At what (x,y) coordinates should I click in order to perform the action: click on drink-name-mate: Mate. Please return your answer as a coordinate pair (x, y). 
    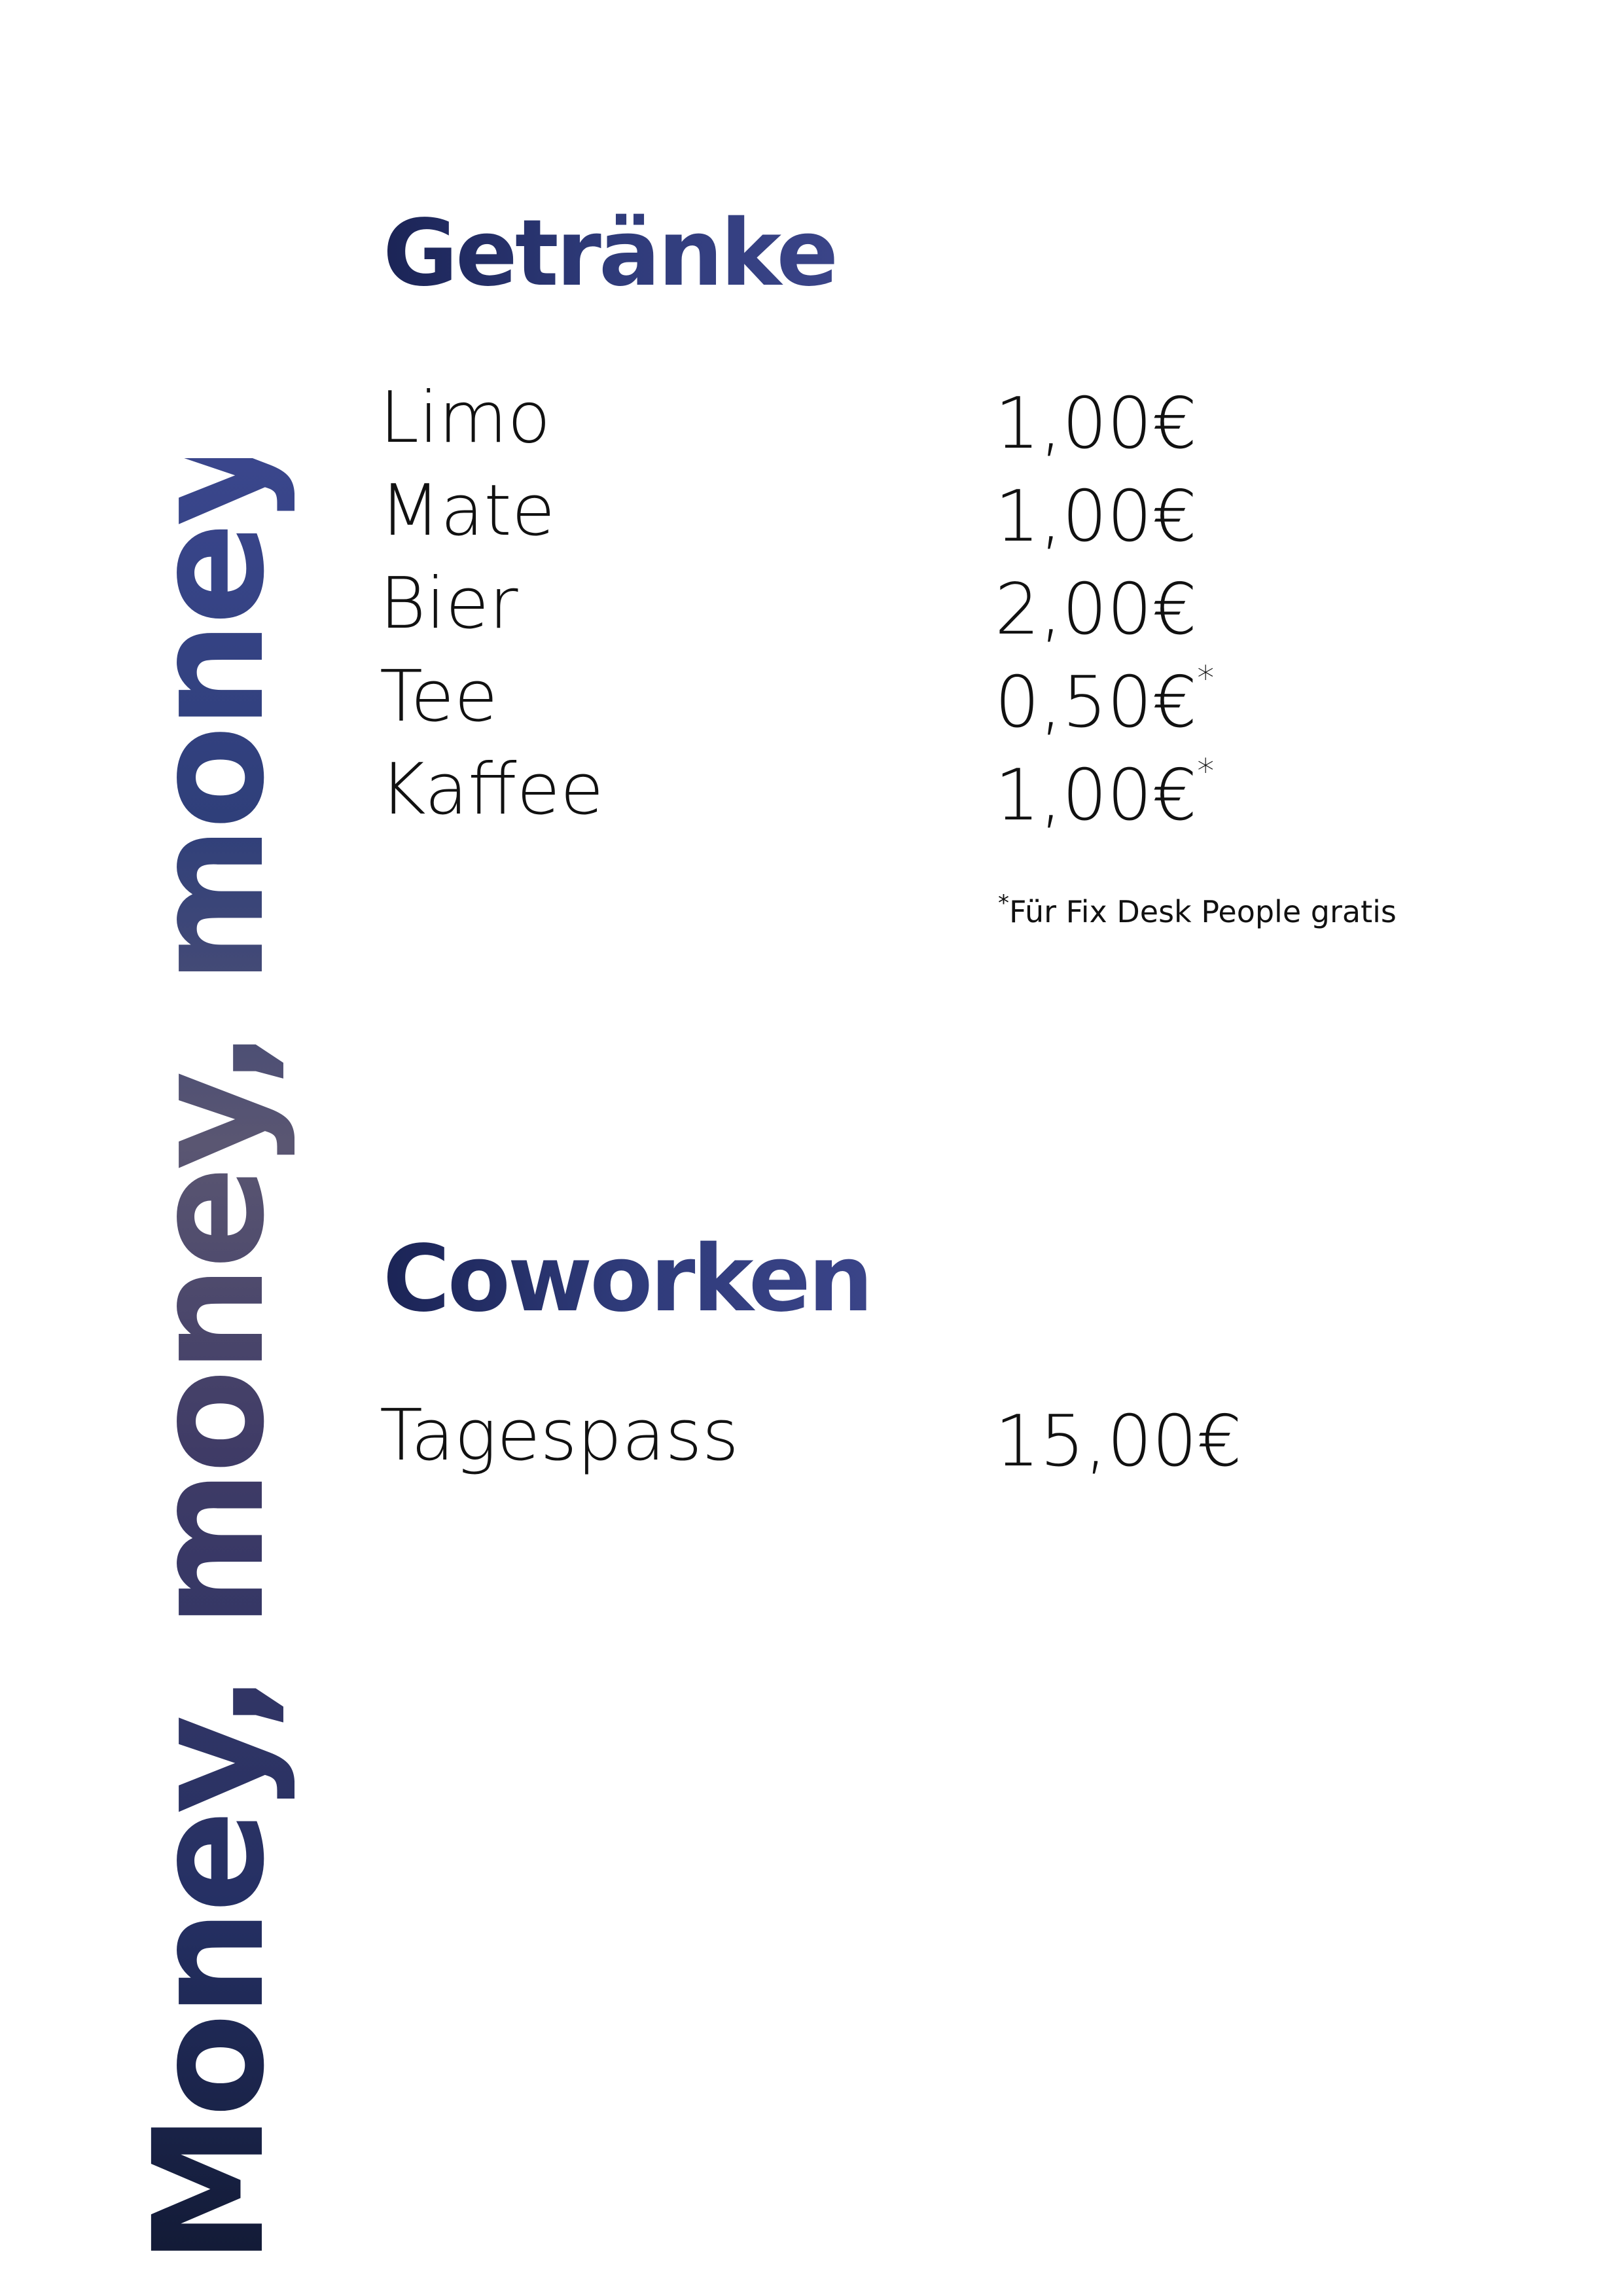
    Looking at the image, I should click on (468, 511).